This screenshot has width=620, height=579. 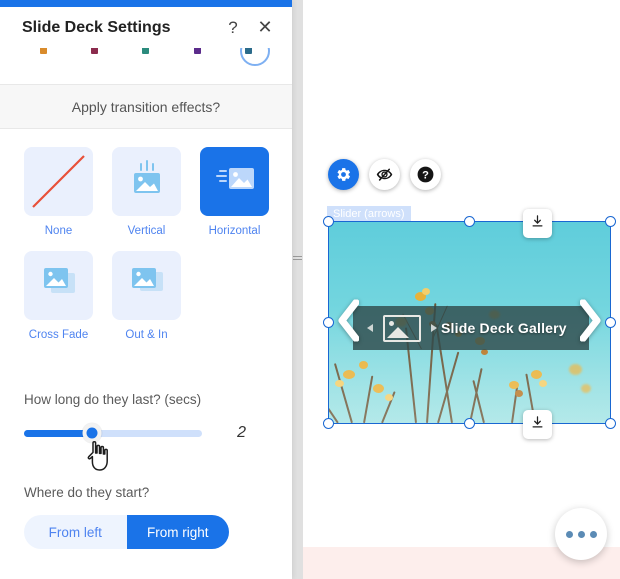 I want to click on duration-field: How long do they last? (secs) 2, so click(x=146, y=417).